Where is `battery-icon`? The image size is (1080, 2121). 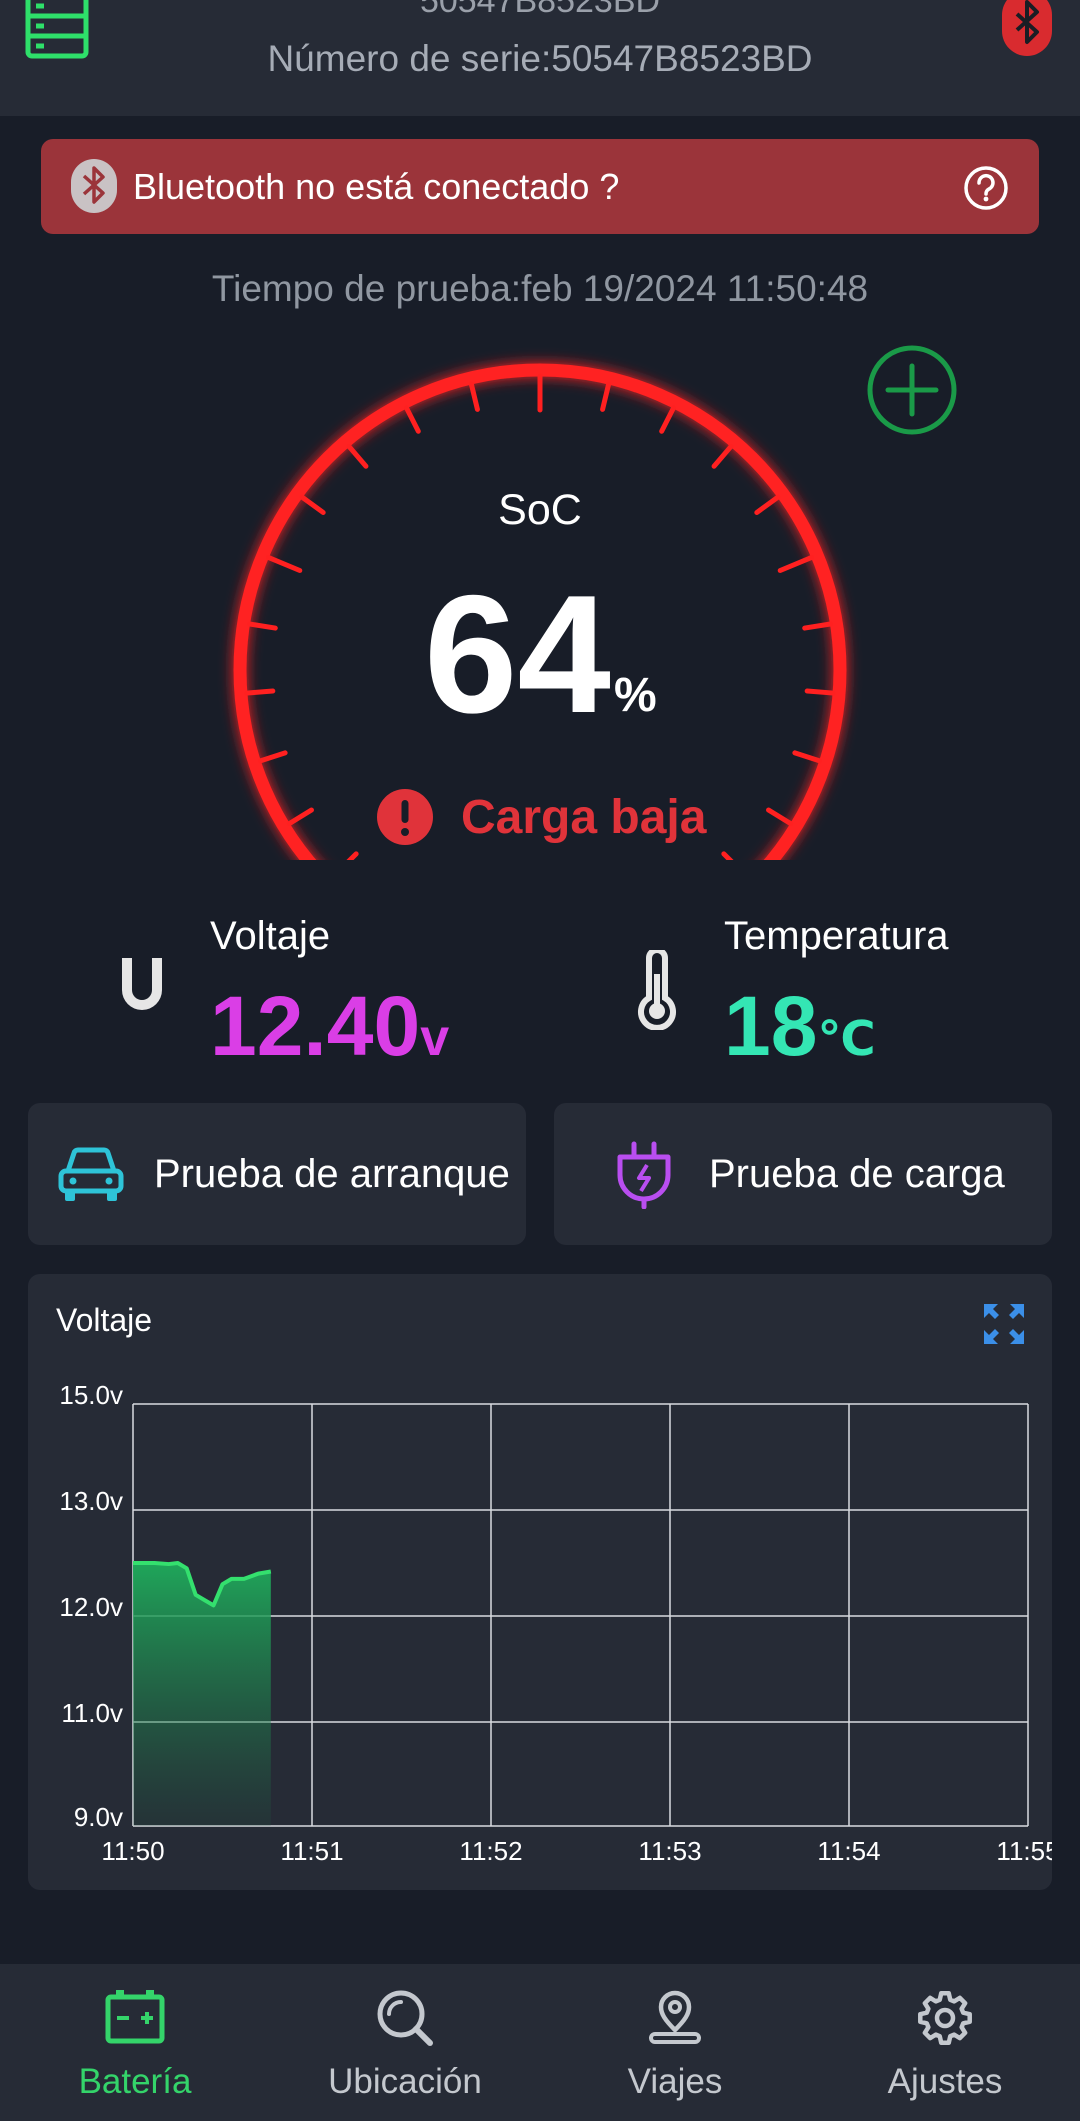
battery-icon is located at coordinates (135, 2017).